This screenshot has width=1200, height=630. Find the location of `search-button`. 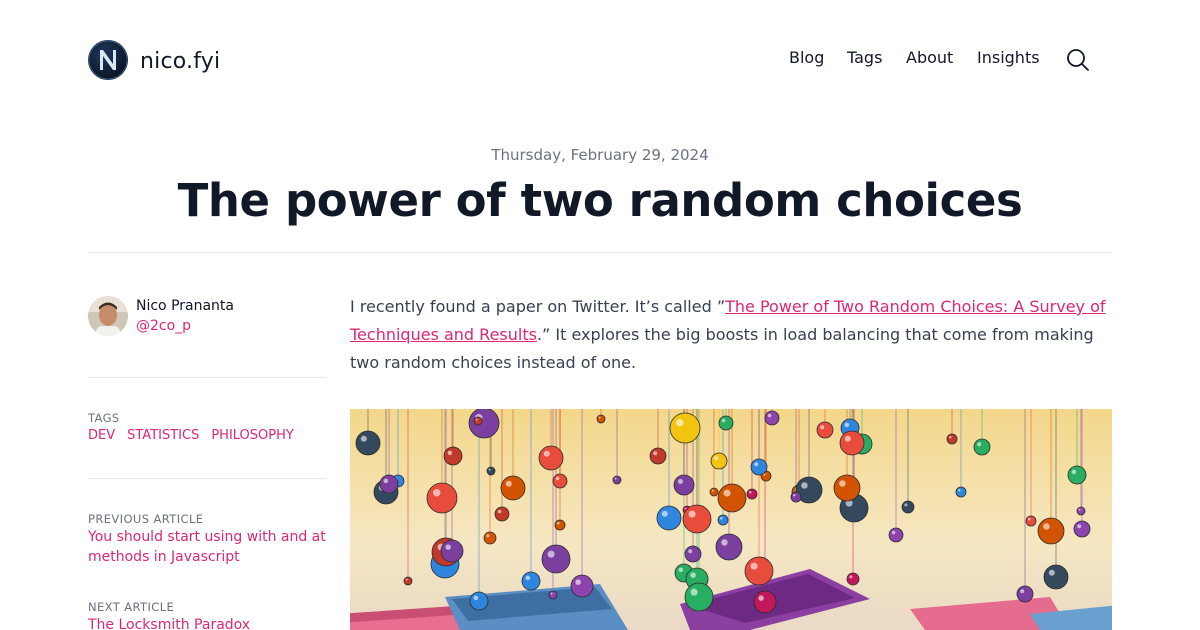

search-button is located at coordinates (1078, 60).